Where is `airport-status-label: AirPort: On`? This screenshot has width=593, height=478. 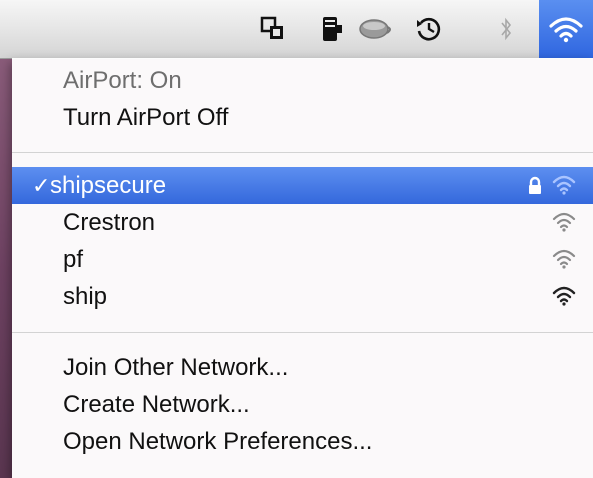 airport-status-label: AirPort: On is located at coordinates (122, 80).